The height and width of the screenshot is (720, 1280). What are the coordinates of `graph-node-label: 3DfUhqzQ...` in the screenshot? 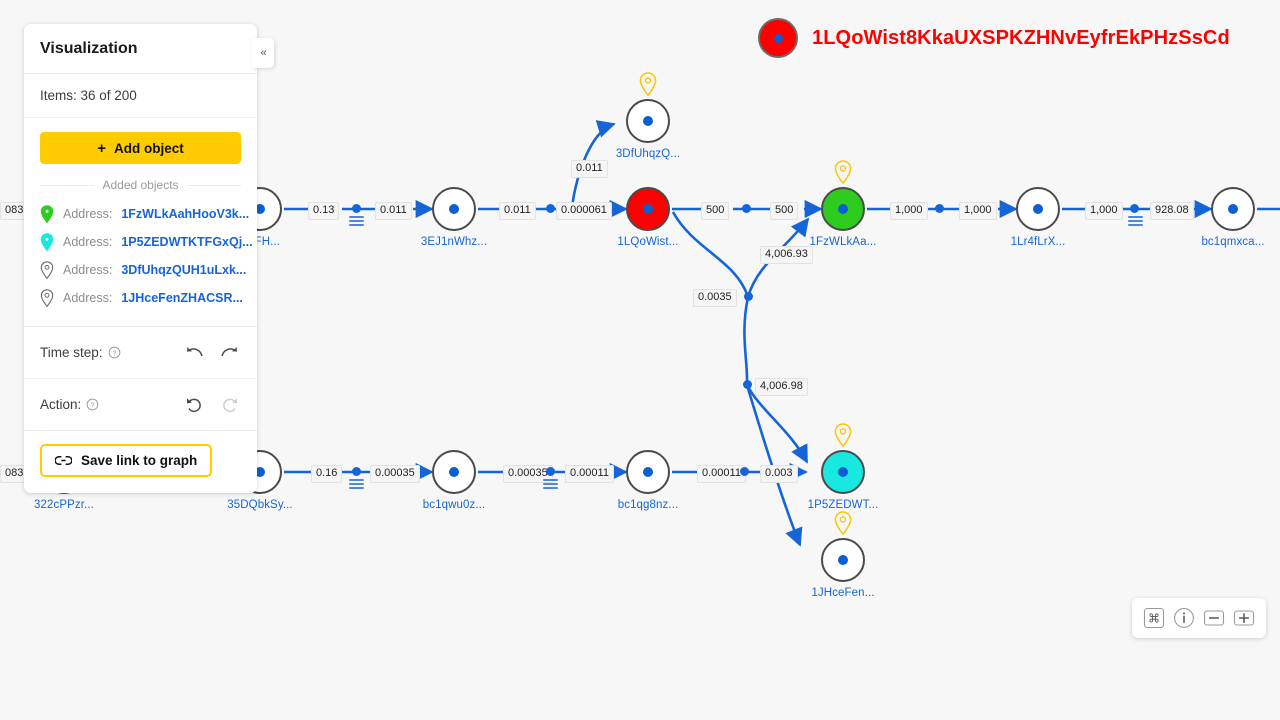 It's located at (648, 154).